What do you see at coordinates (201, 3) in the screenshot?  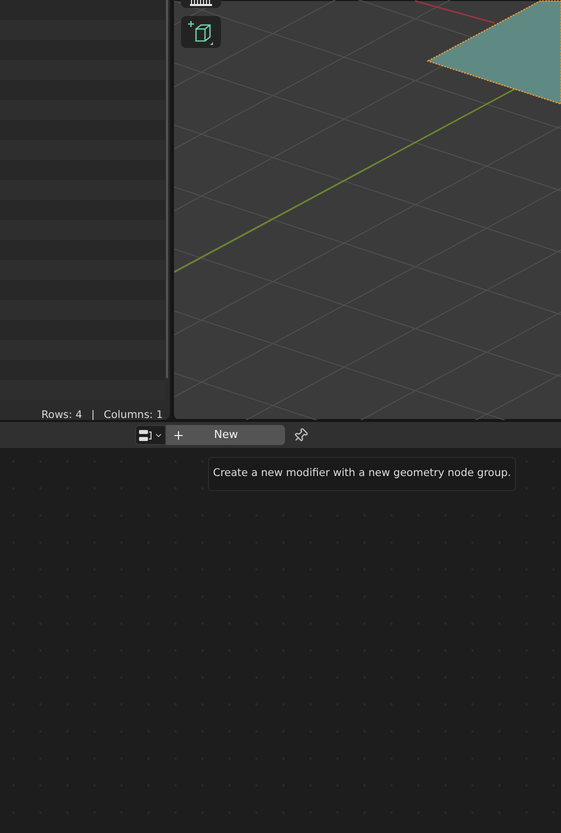 I see `ruler-icon` at bounding box center [201, 3].